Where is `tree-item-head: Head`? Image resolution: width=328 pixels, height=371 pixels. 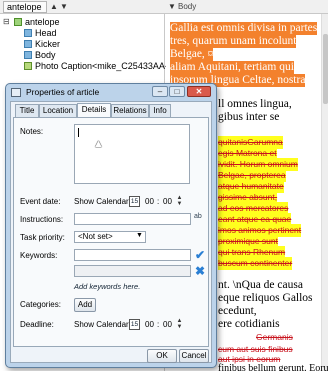
tree-item-head: Head is located at coordinates (40, 33).